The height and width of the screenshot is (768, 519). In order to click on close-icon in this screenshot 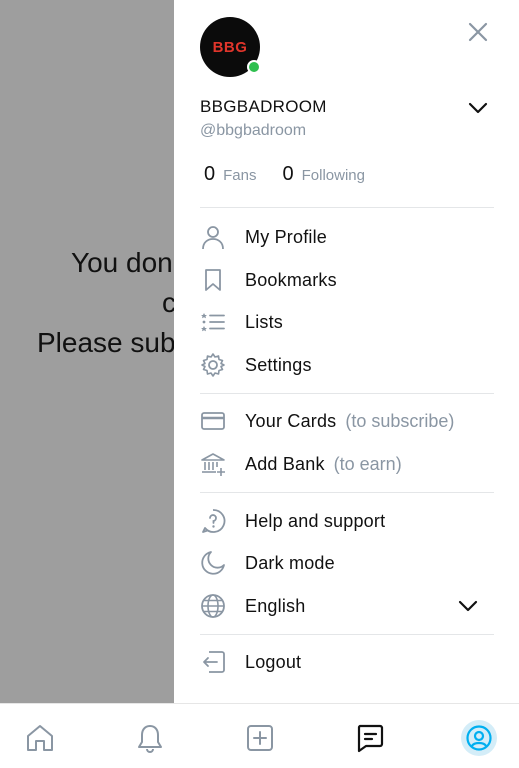, I will do `click(478, 32)`.